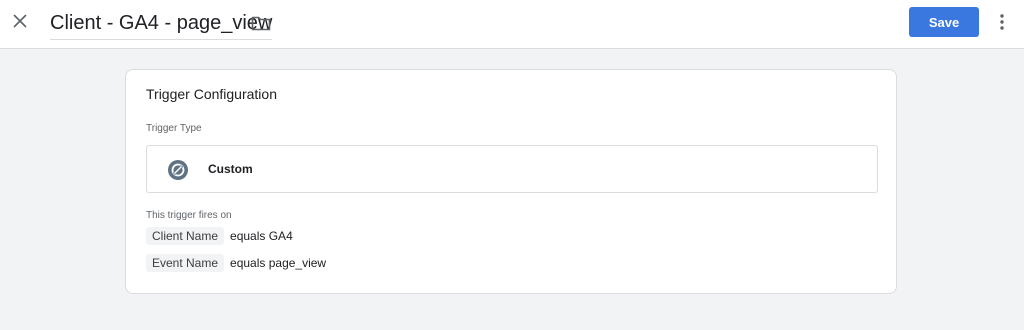  I want to click on folder-icon, so click(261, 23).